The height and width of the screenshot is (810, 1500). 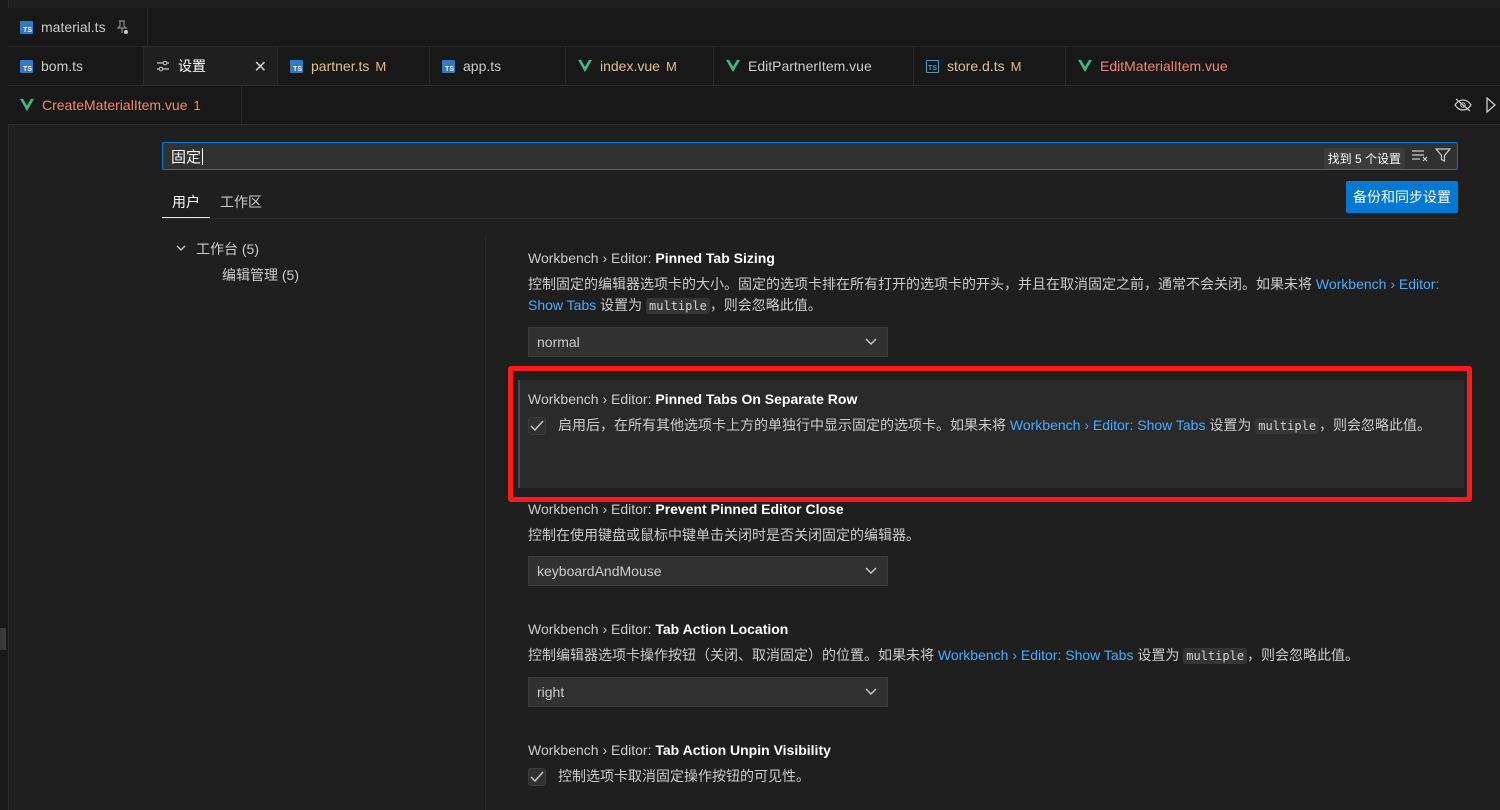 What do you see at coordinates (3, 639) in the screenshot?
I see `scroll-marker` at bounding box center [3, 639].